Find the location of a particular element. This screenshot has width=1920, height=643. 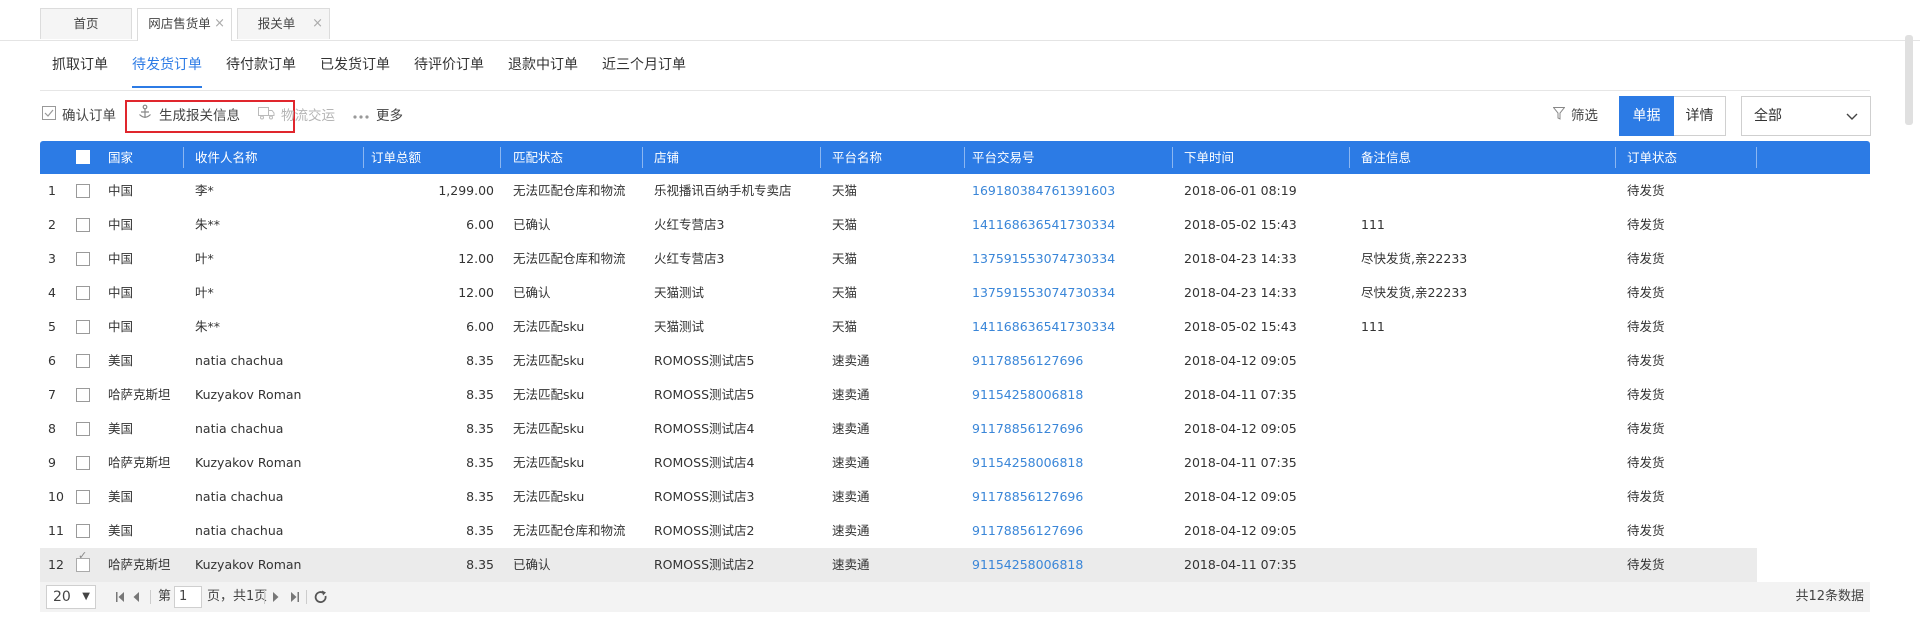

tab-pending-review: 待评价订单 is located at coordinates (449, 70).